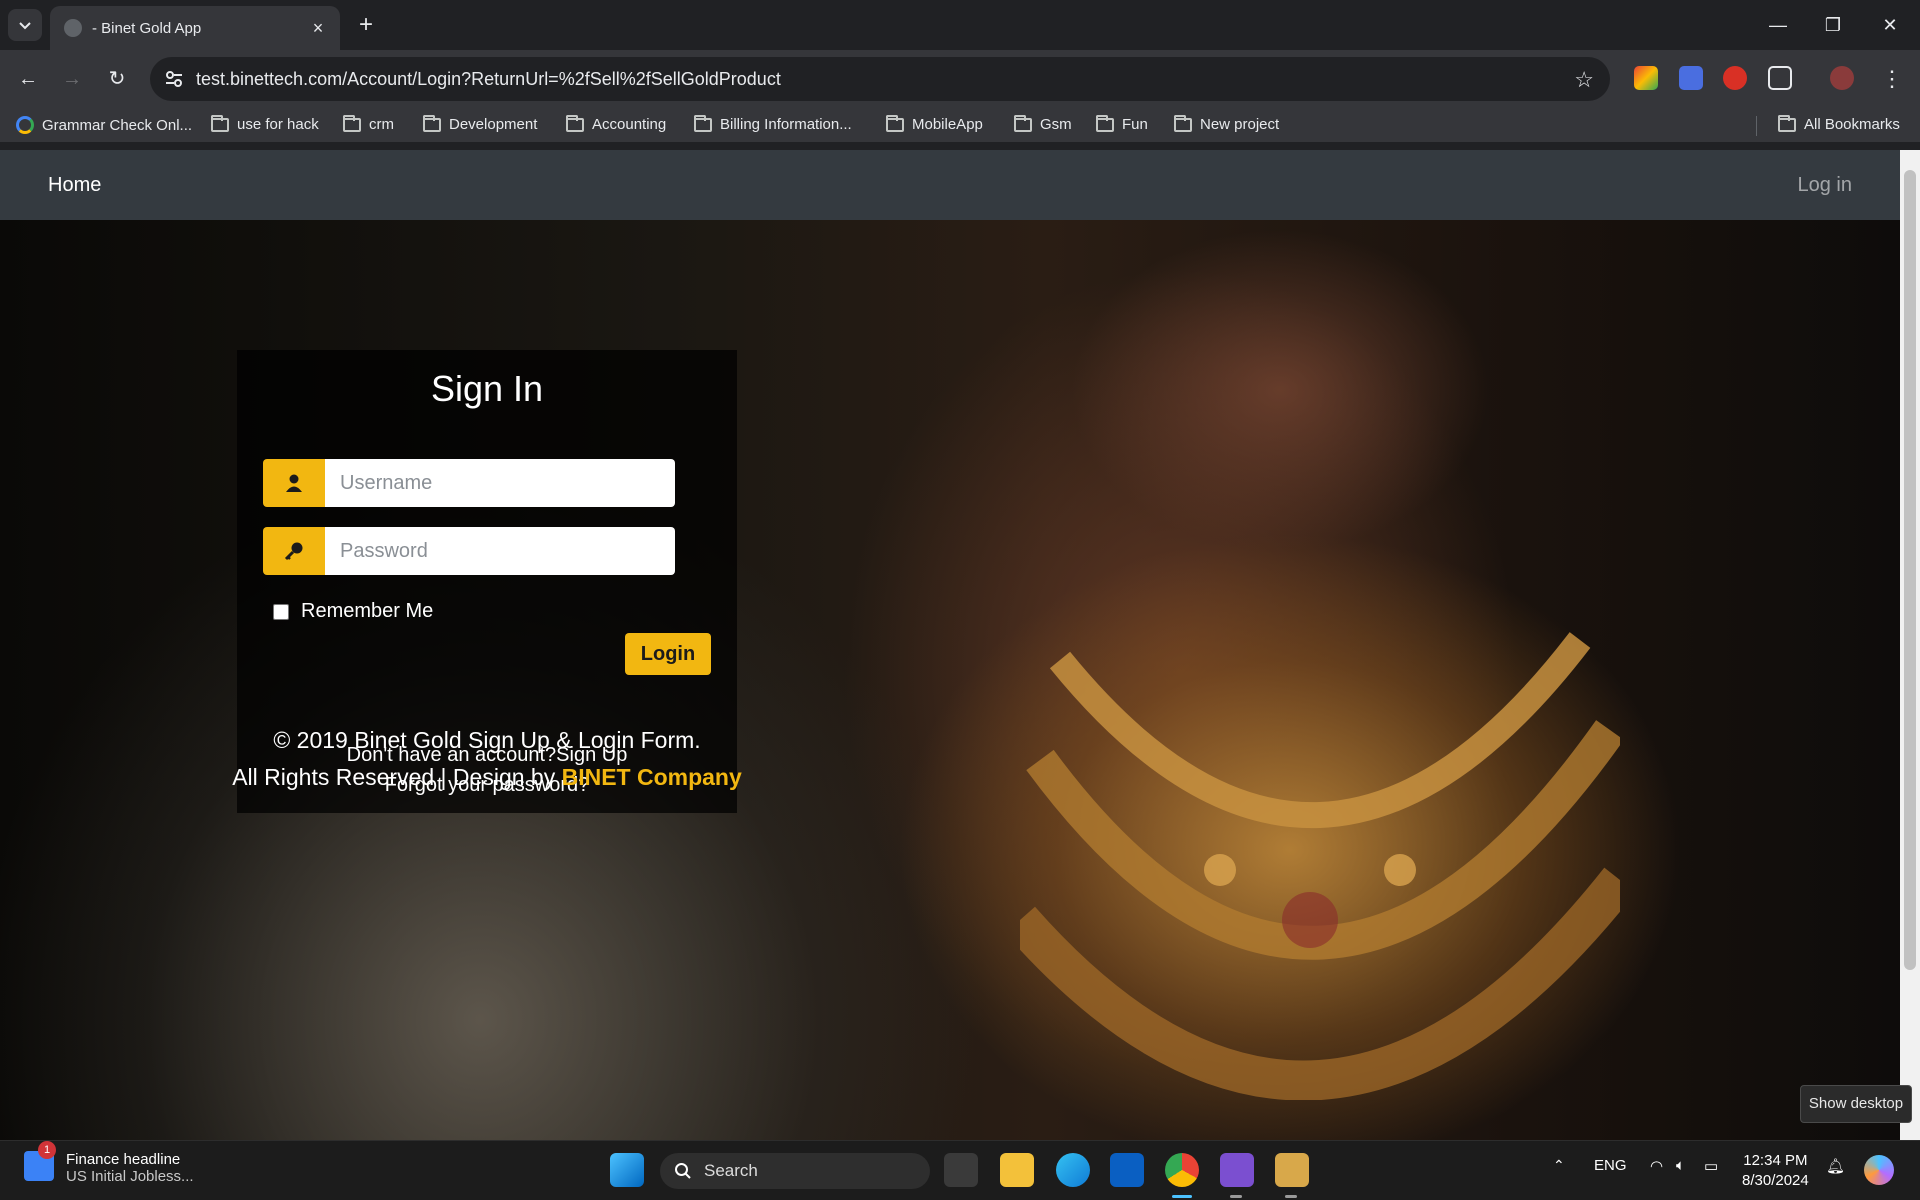 The image size is (1920, 1200). I want to click on necklace-illustration, so click(1320, 866).